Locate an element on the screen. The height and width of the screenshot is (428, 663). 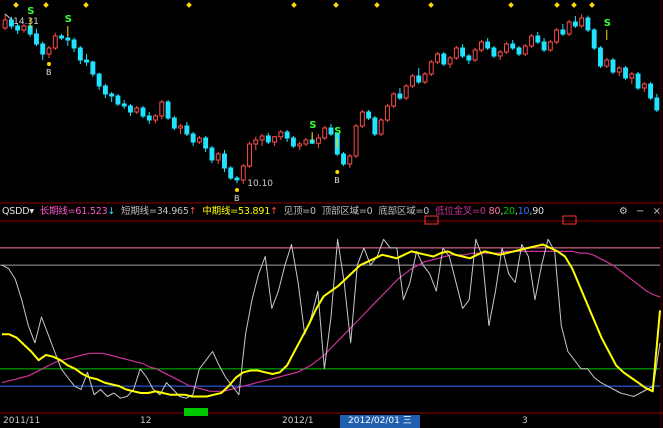
ref-80: 80 is located at coordinates (494, 211).